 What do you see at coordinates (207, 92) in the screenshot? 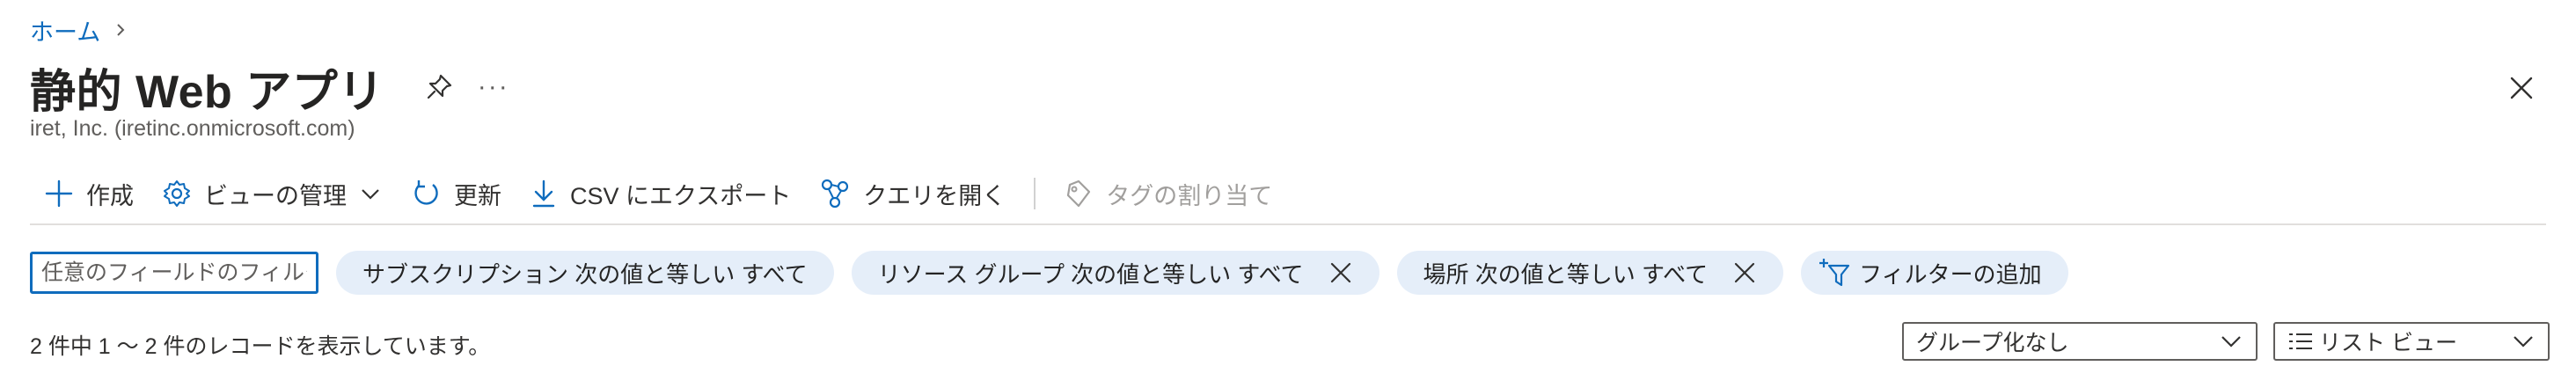
I see `page-title: 静的 Web アプリ` at bounding box center [207, 92].